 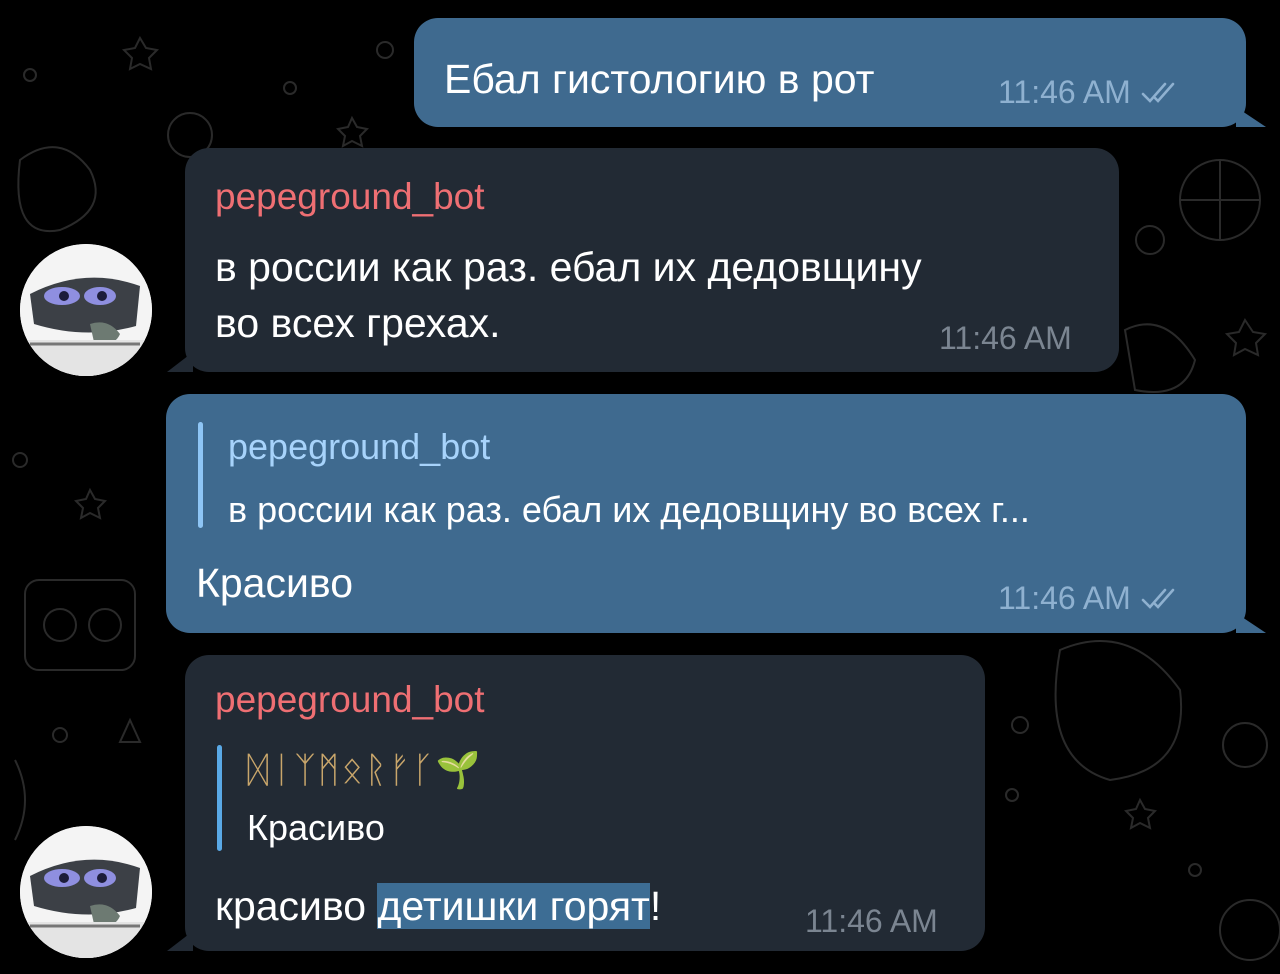 I want to click on reply-sender-name: pepeground_bot, so click(x=359, y=447).